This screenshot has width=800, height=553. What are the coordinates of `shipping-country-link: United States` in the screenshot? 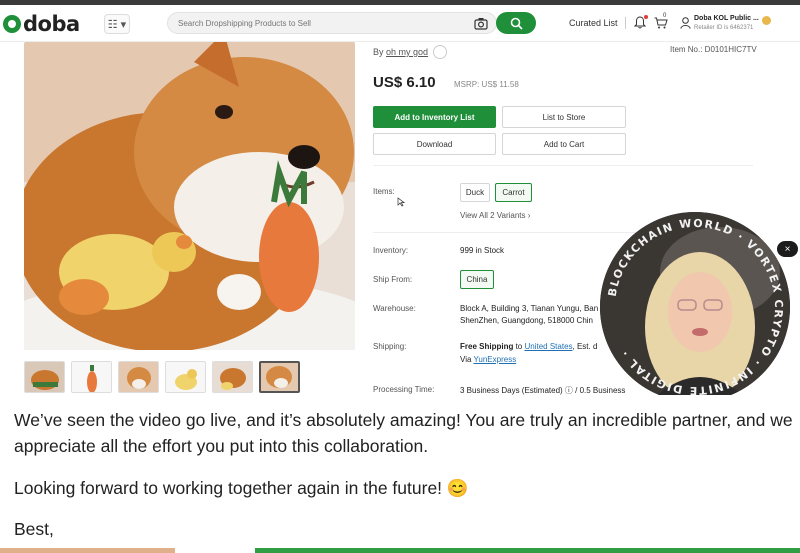 It's located at (548, 346).